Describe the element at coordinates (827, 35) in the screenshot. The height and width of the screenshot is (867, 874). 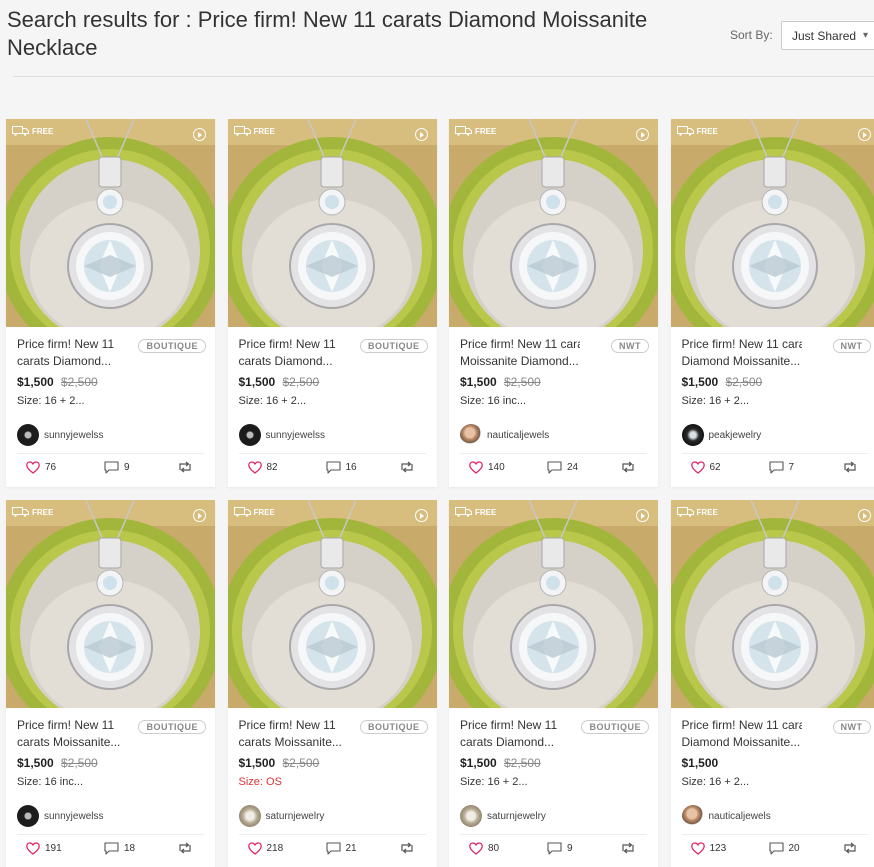
I see `sort-dropdown: Just Shared ▾` at that location.